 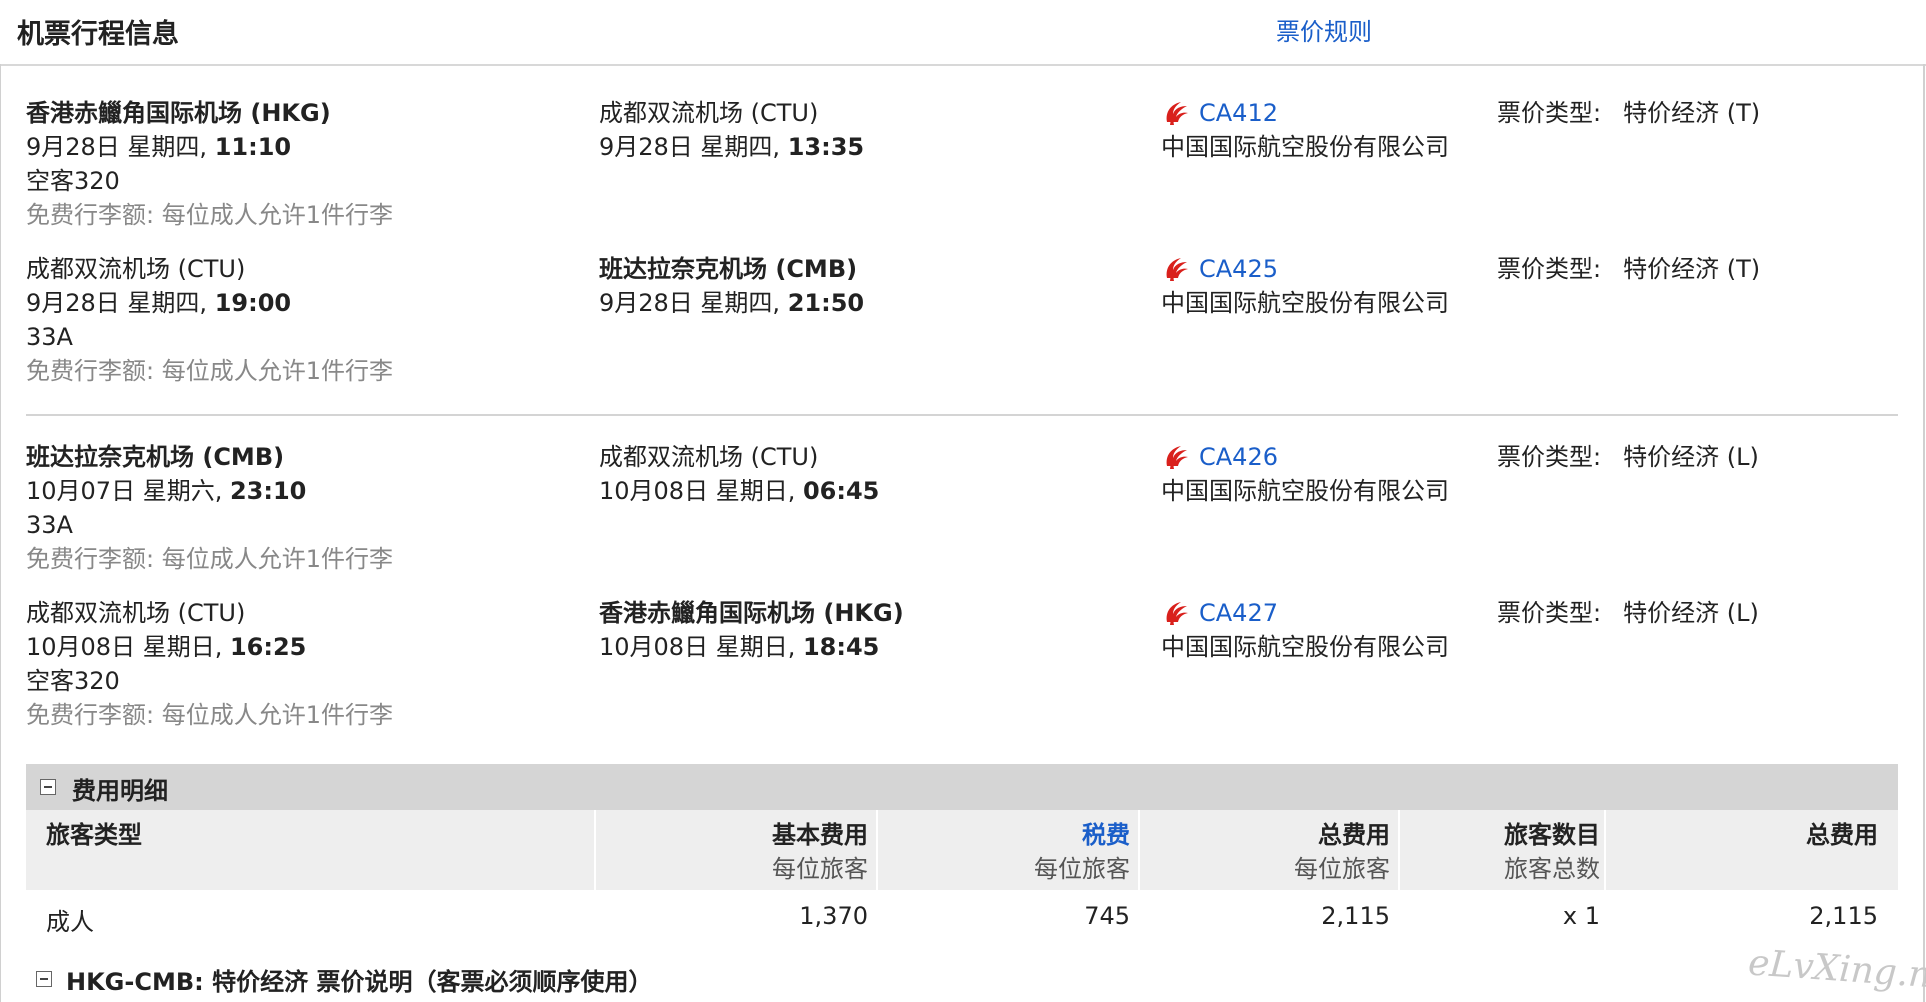 What do you see at coordinates (841, 491) in the screenshot?
I see `arrival-time: 06:45` at bounding box center [841, 491].